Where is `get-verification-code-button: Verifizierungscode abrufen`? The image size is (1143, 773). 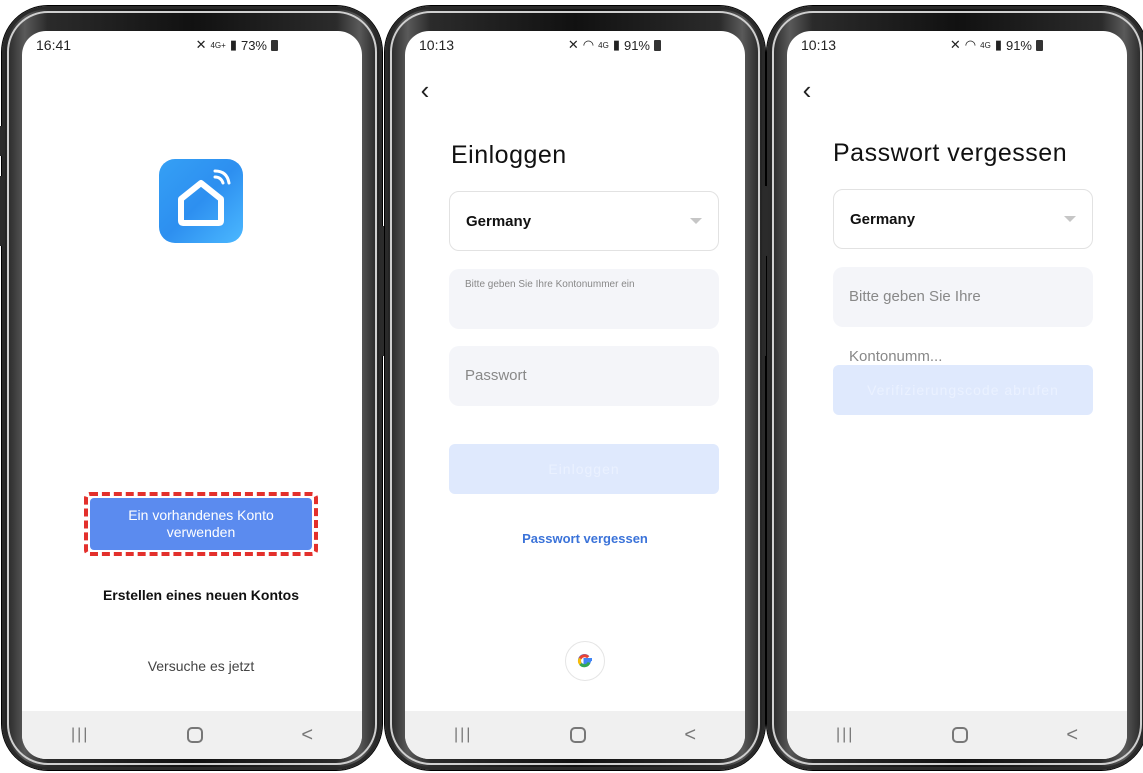 get-verification-code-button: Verifizierungscode abrufen is located at coordinates (963, 390).